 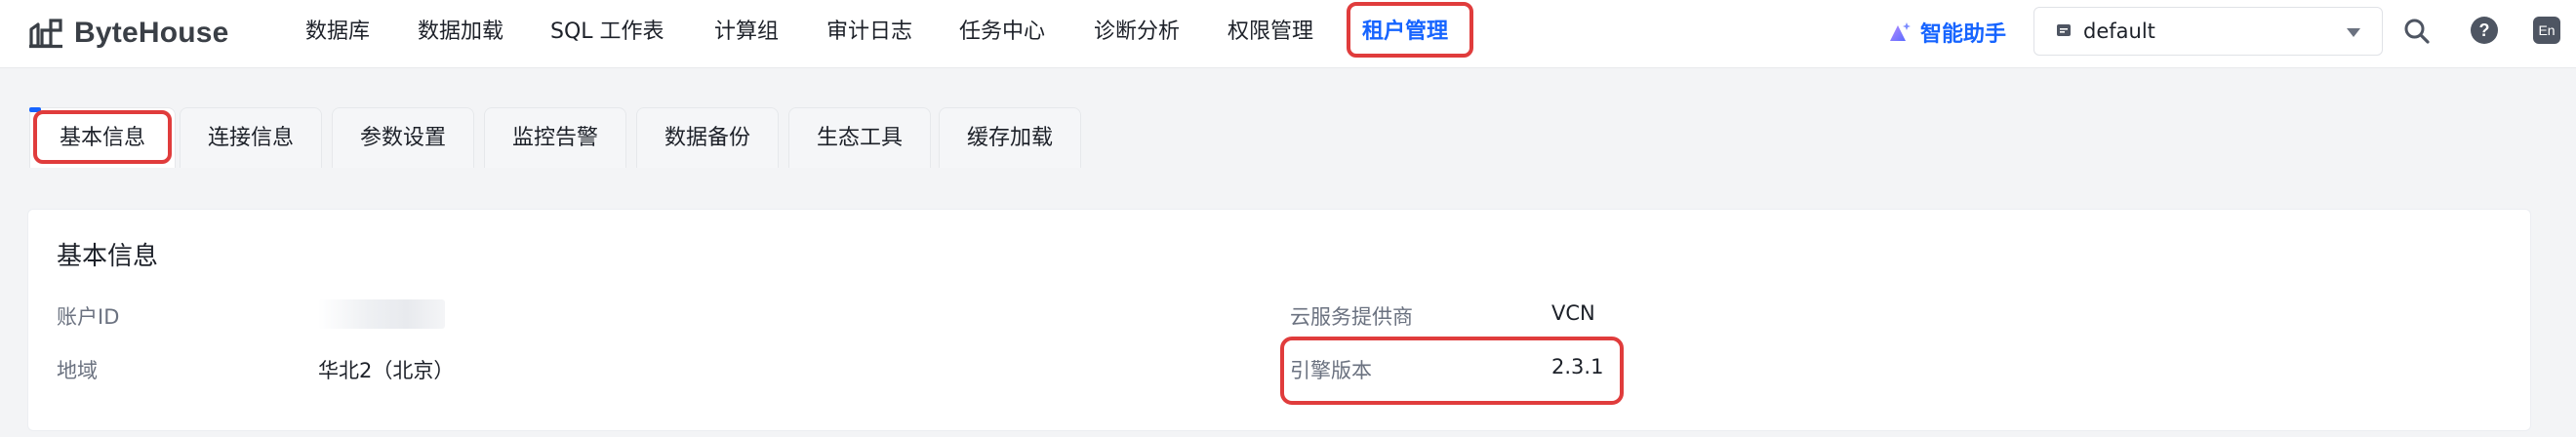 I want to click on tab-connection-info: 连接信息, so click(x=251, y=137).